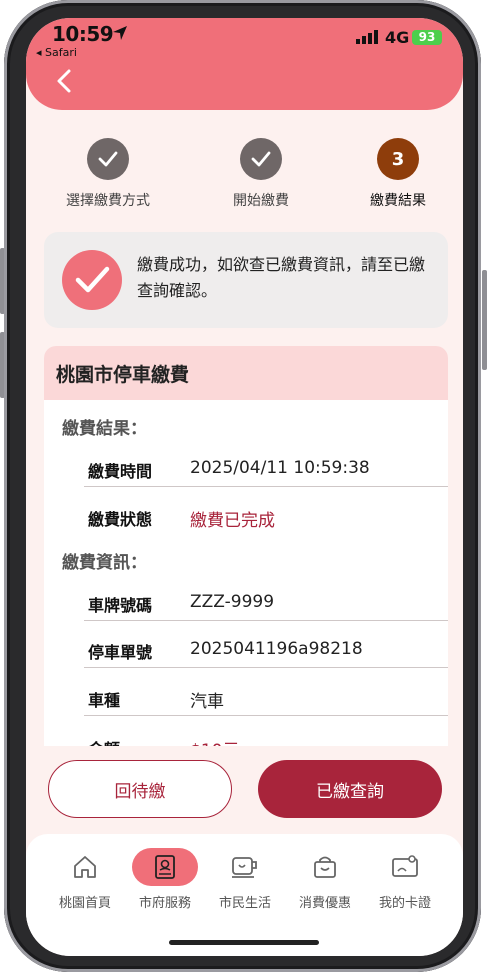 Image resolution: width=487 pixels, height=974 pixels. What do you see at coordinates (246, 373) in the screenshot?
I see `card-header: 桃園市停車繳費` at bounding box center [246, 373].